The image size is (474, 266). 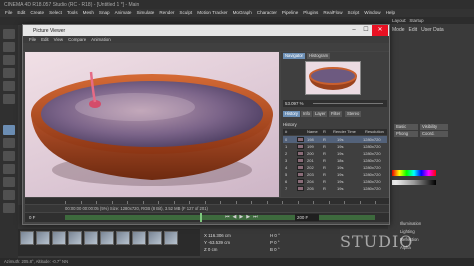 I want to click on menu-item-2: Create, so click(x=37, y=13).